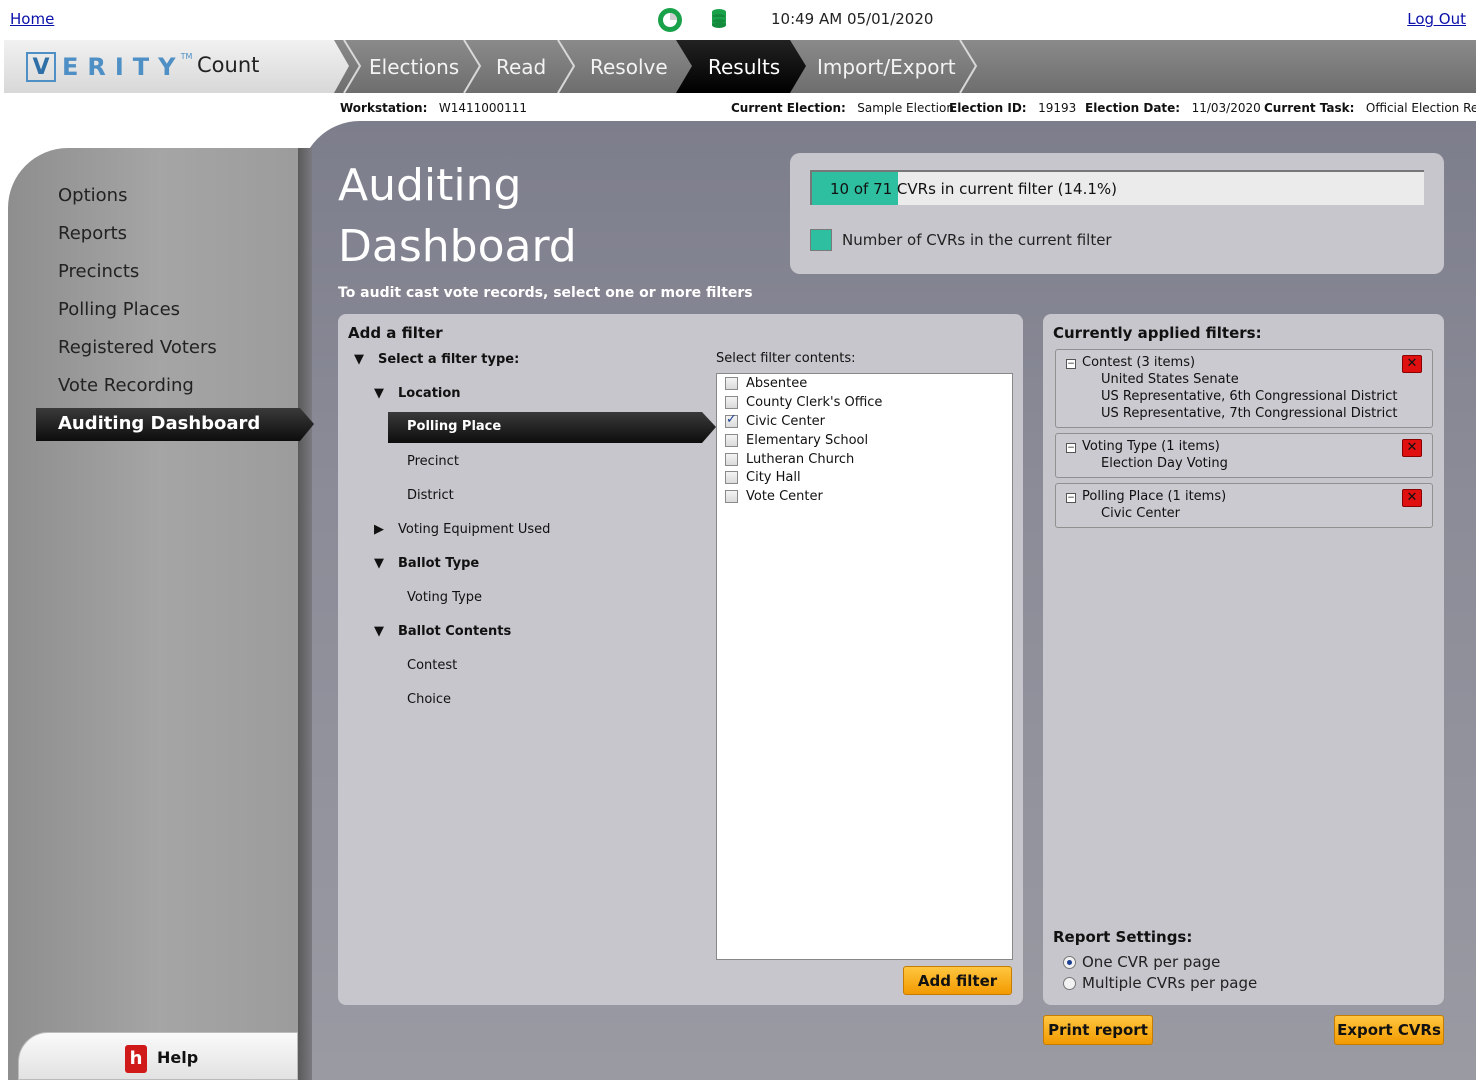 Image resolution: width=1476 pixels, height=1080 pixels. I want to click on option-label: Lutheran Church, so click(800, 459).